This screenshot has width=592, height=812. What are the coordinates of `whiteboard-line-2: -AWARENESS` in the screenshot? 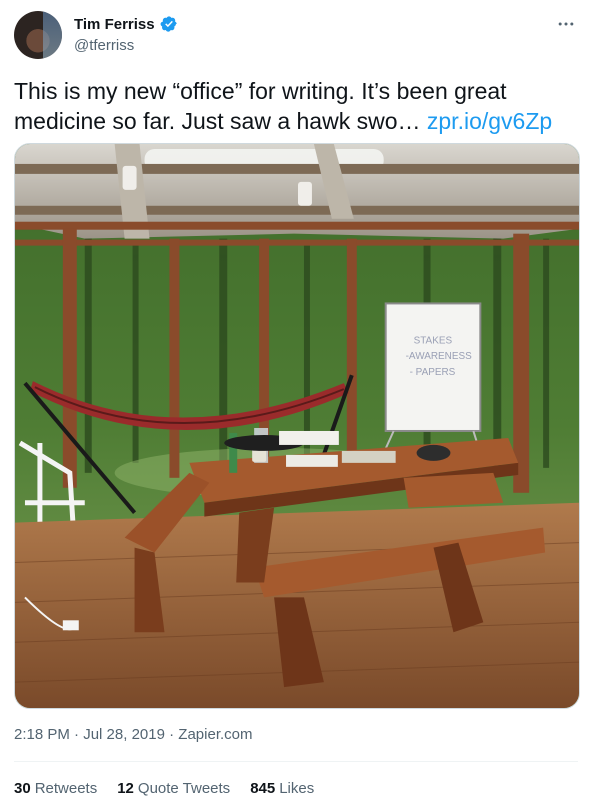 It's located at (439, 356).